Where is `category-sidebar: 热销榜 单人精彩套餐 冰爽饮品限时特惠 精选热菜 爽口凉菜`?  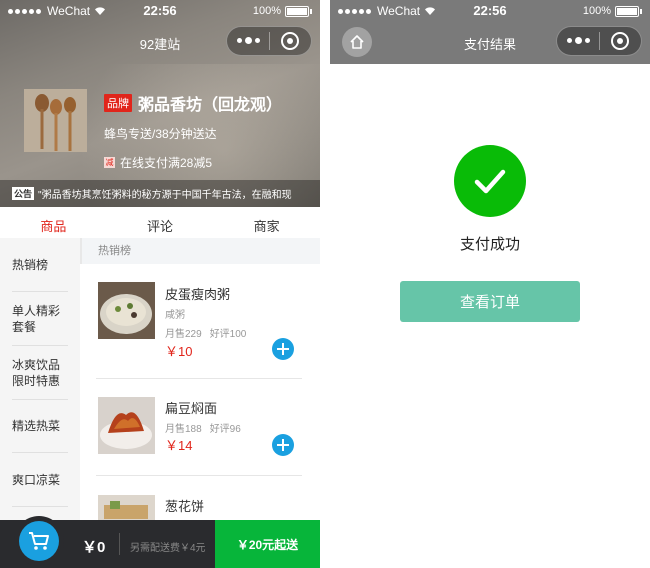 category-sidebar: 热销榜 单人精彩套餐 冰爽饮品限时特惠 精选热菜 爽口凉菜 is located at coordinates (40, 379).